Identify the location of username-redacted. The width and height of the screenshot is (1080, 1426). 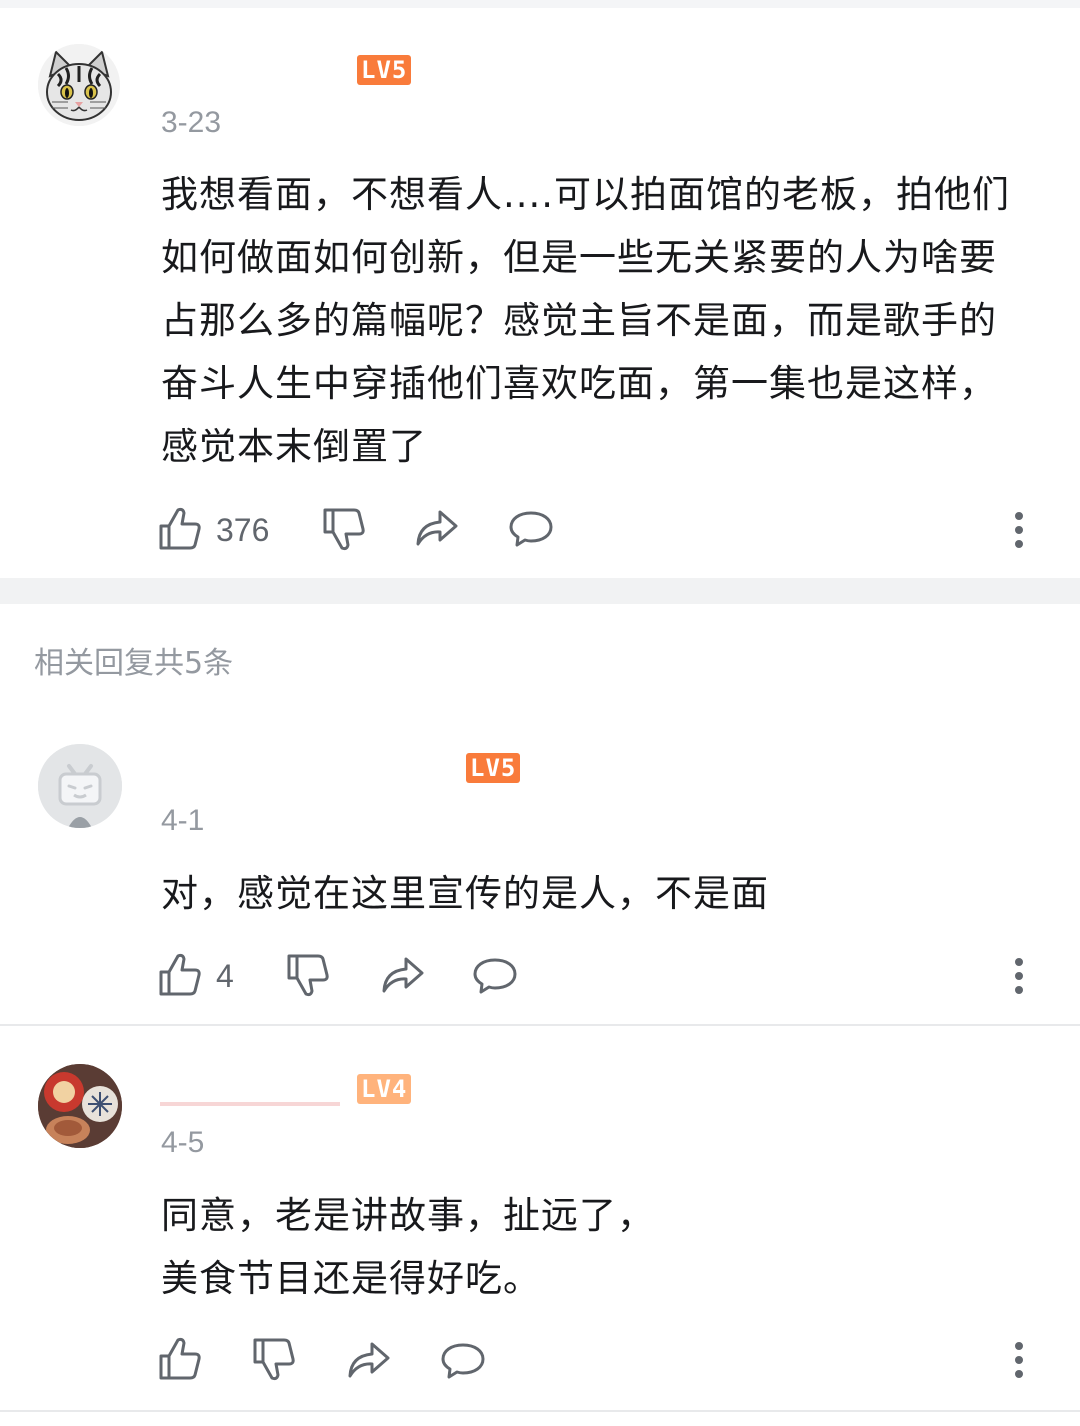
(250, 1104).